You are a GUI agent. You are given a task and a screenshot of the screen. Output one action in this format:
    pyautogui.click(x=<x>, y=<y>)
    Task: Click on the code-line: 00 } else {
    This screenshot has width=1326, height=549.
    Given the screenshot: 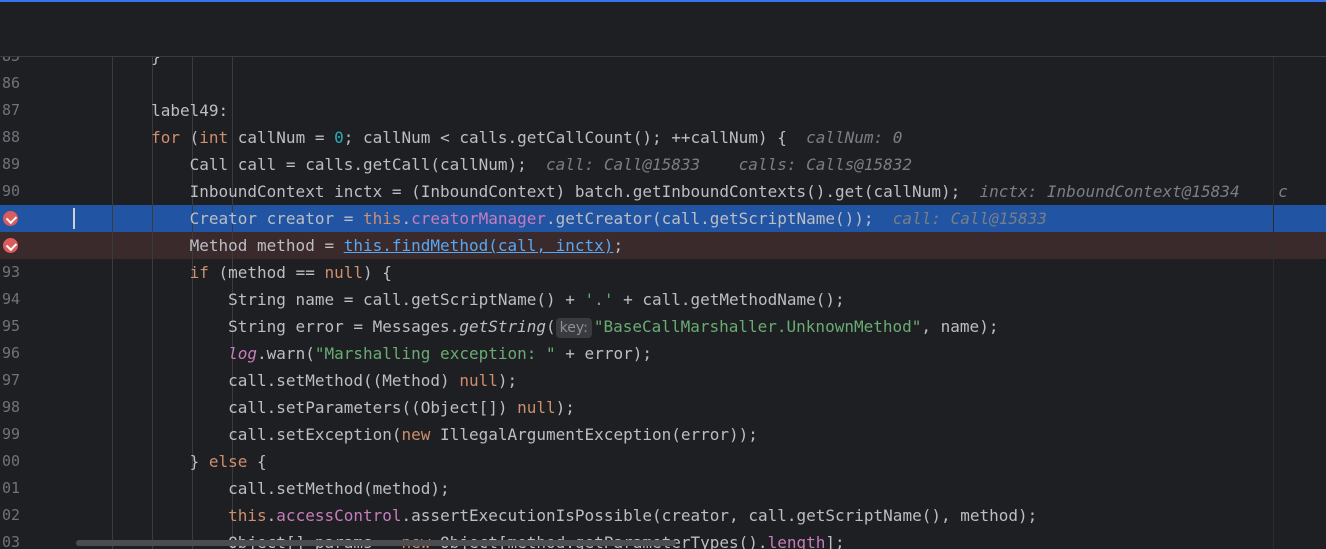 What is the action you would take?
    pyautogui.click(x=663, y=461)
    